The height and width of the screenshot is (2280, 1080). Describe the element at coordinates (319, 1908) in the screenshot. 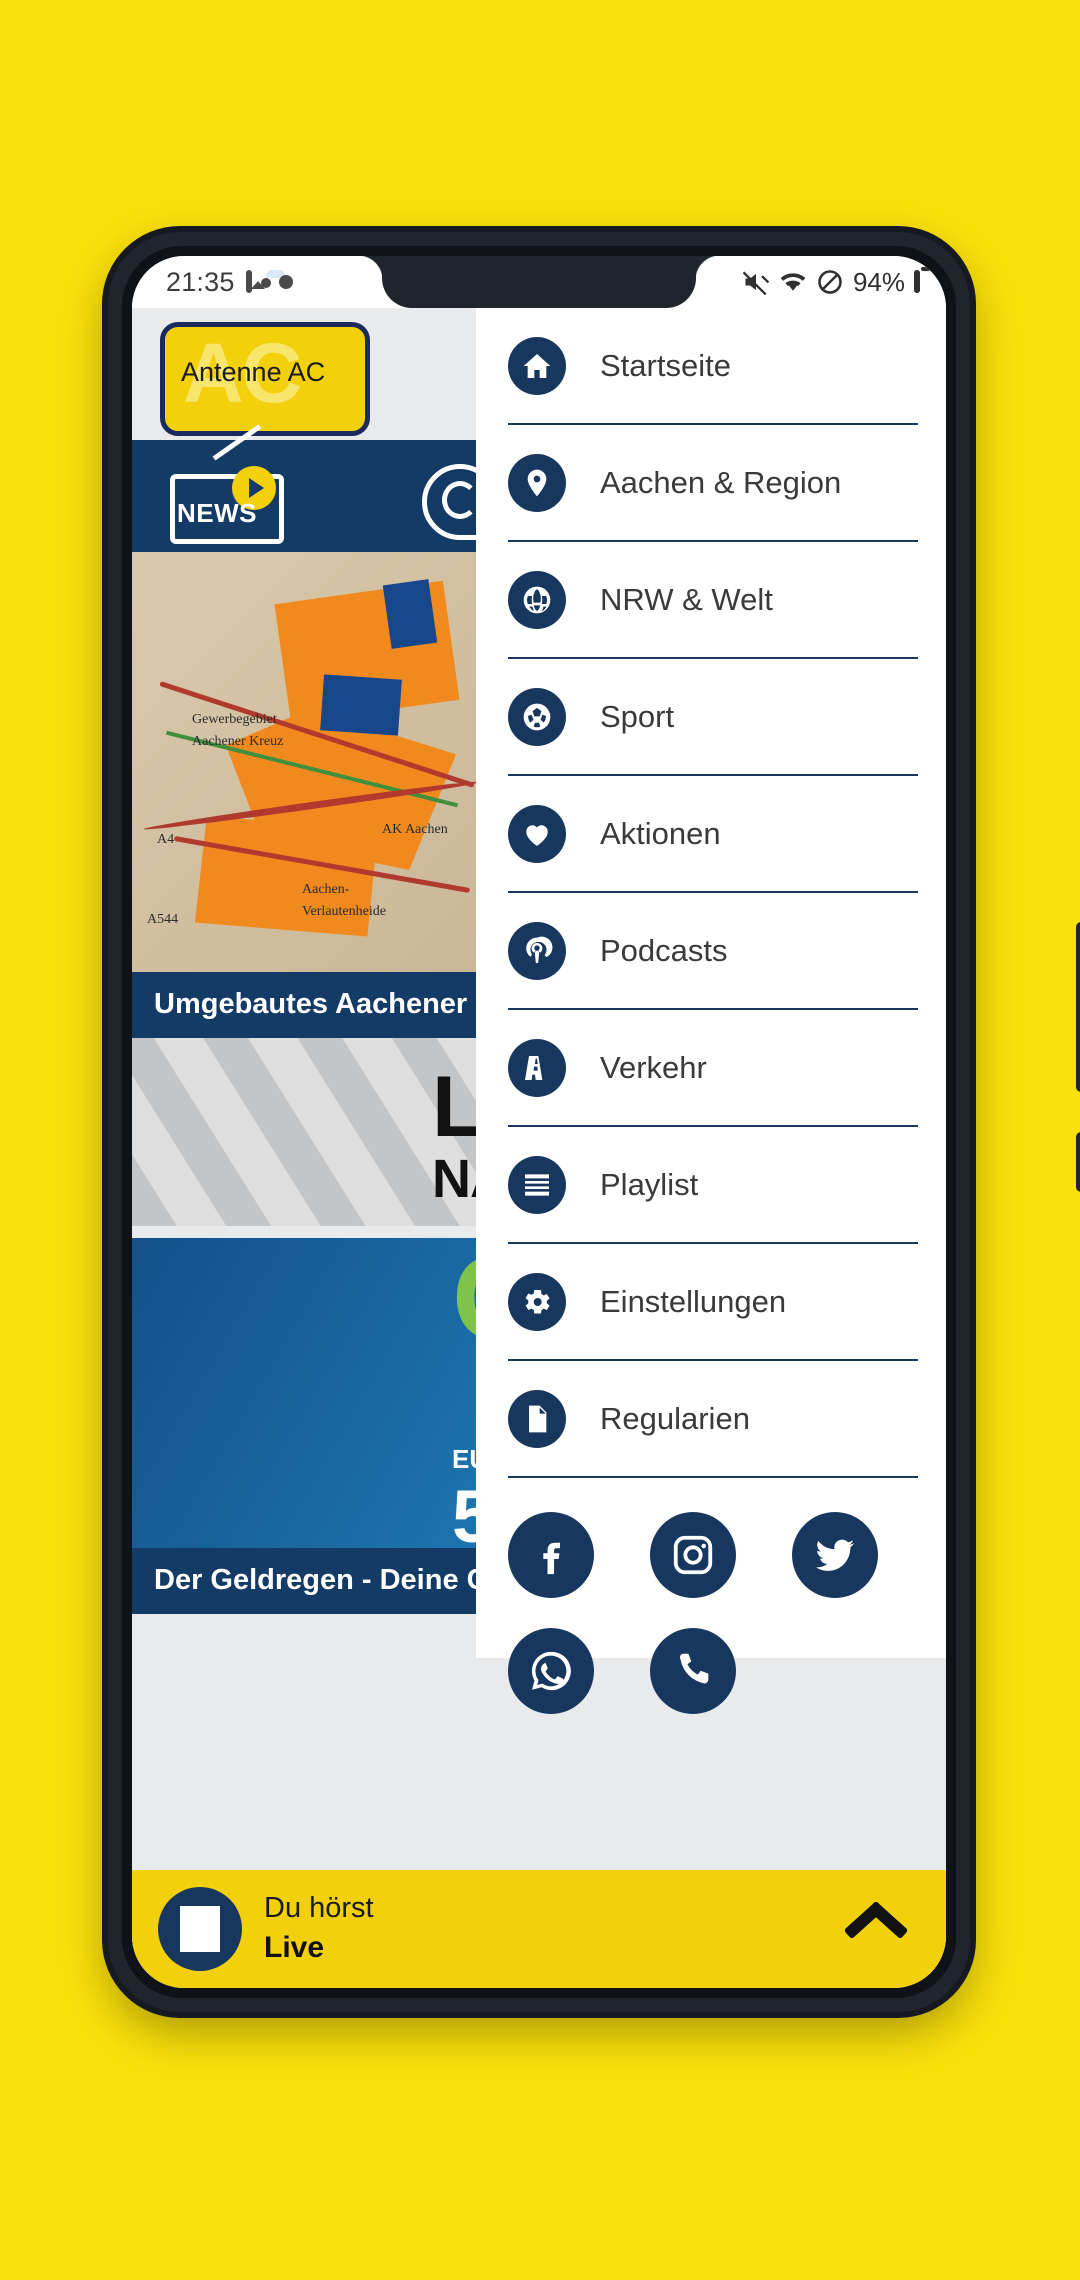

I see `player-now-playing-label: Du hörst` at that location.